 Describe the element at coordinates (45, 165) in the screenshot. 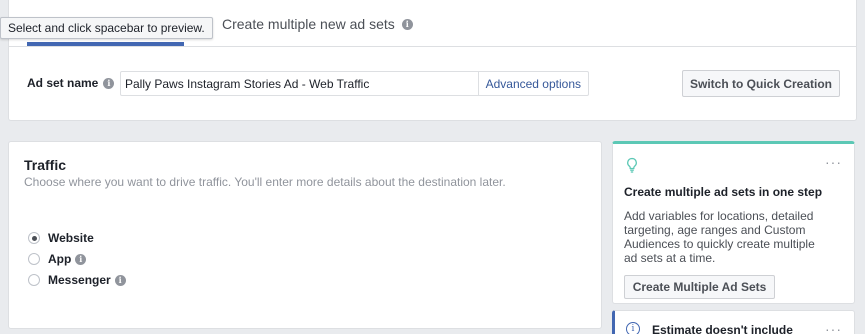

I see `traffic-title: Traffic` at that location.